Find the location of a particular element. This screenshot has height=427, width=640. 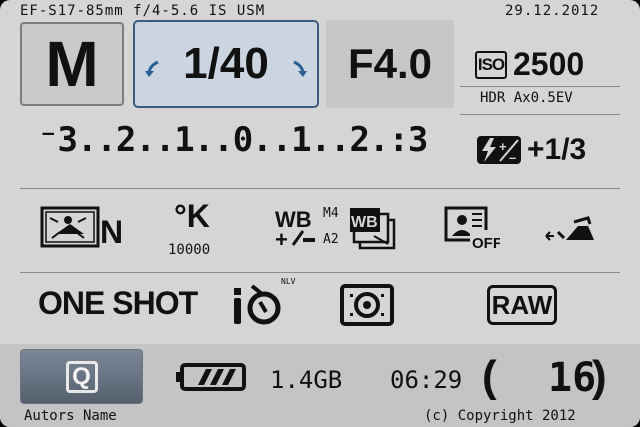

flash-compensation-icon: + – is located at coordinates (499, 150).